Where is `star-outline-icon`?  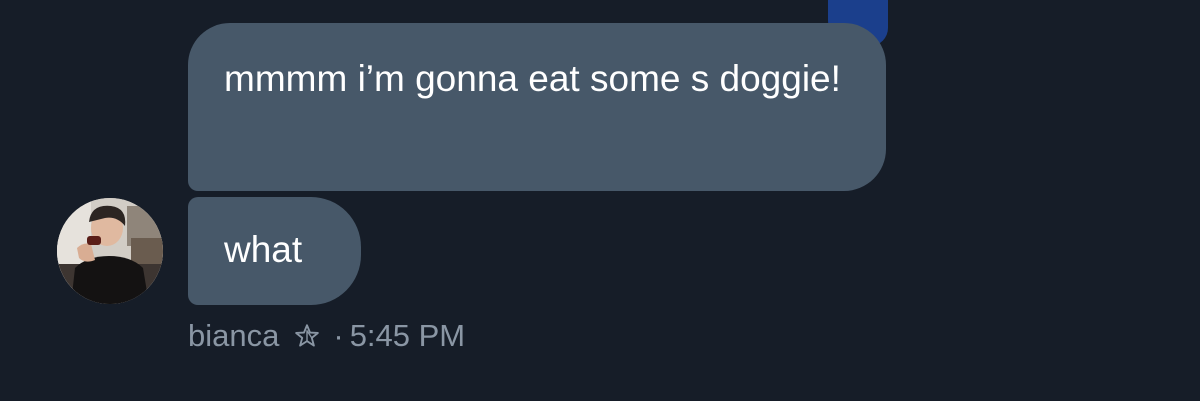
star-outline-icon is located at coordinates (307, 336).